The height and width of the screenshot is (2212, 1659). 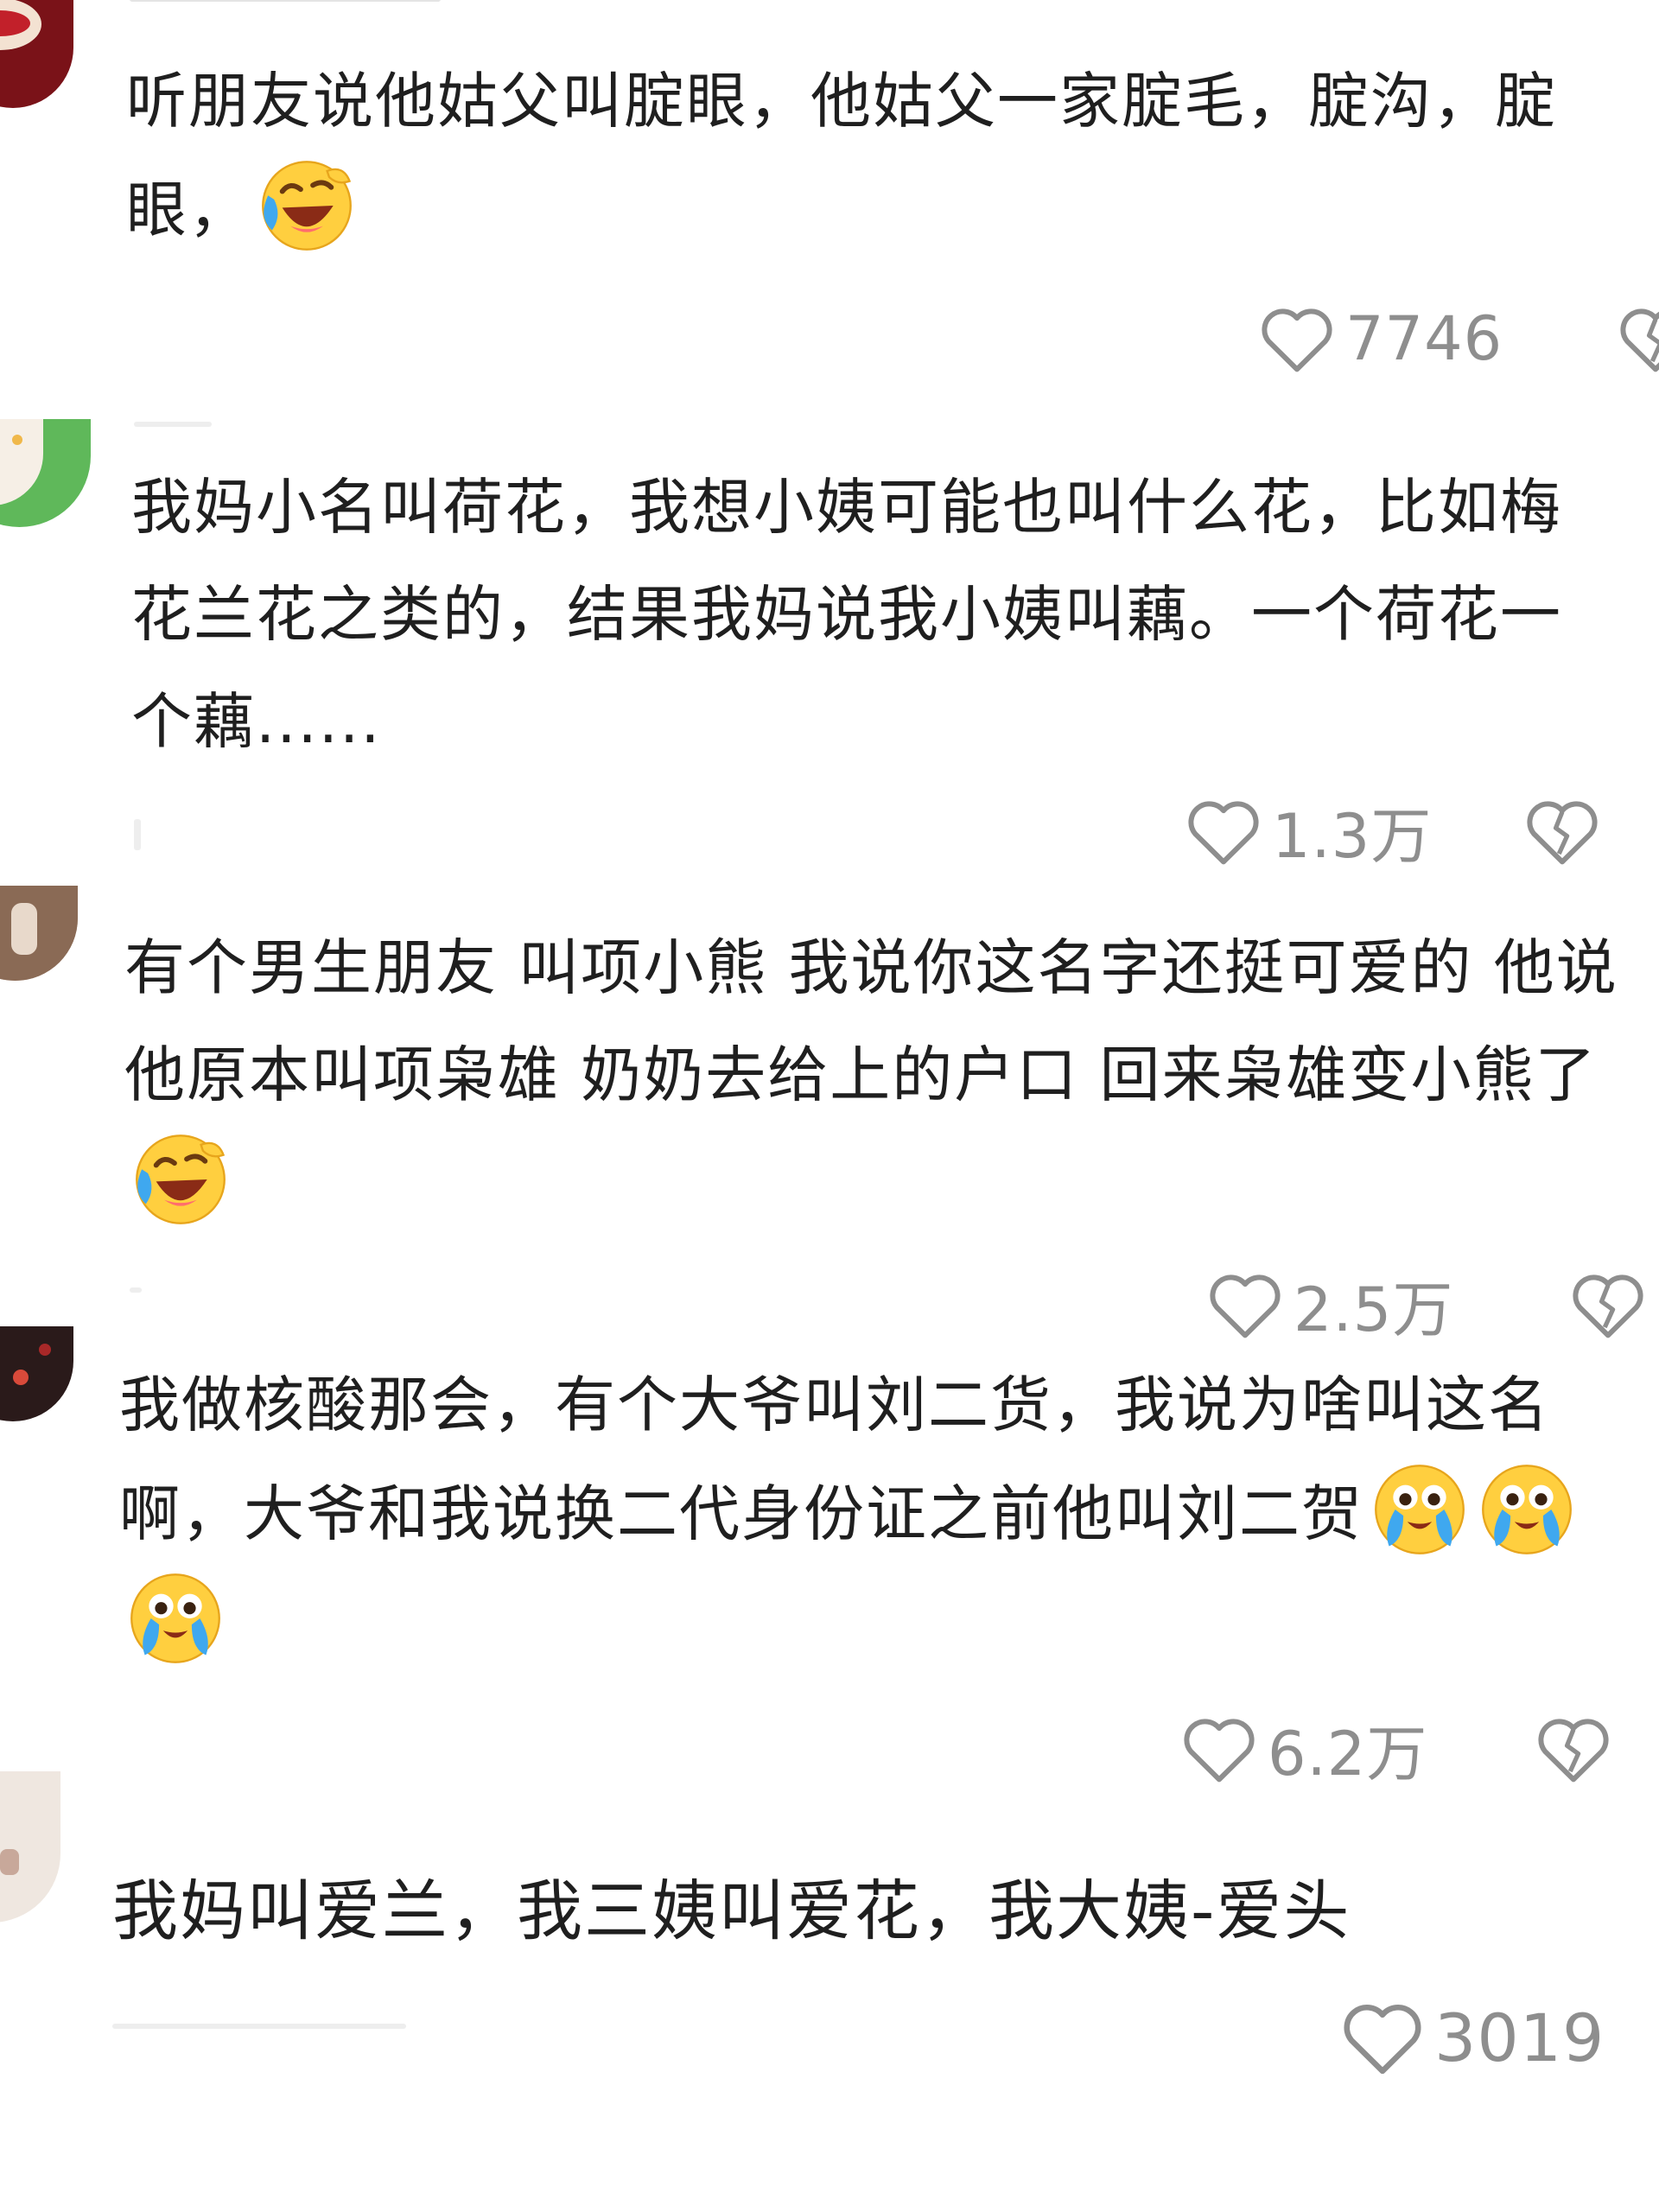 What do you see at coordinates (731, 1910) in the screenshot?
I see `comment-body: 我妈叫爱兰，我三姨叫爱花，我大姨-爱头` at bounding box center [731, 1910].